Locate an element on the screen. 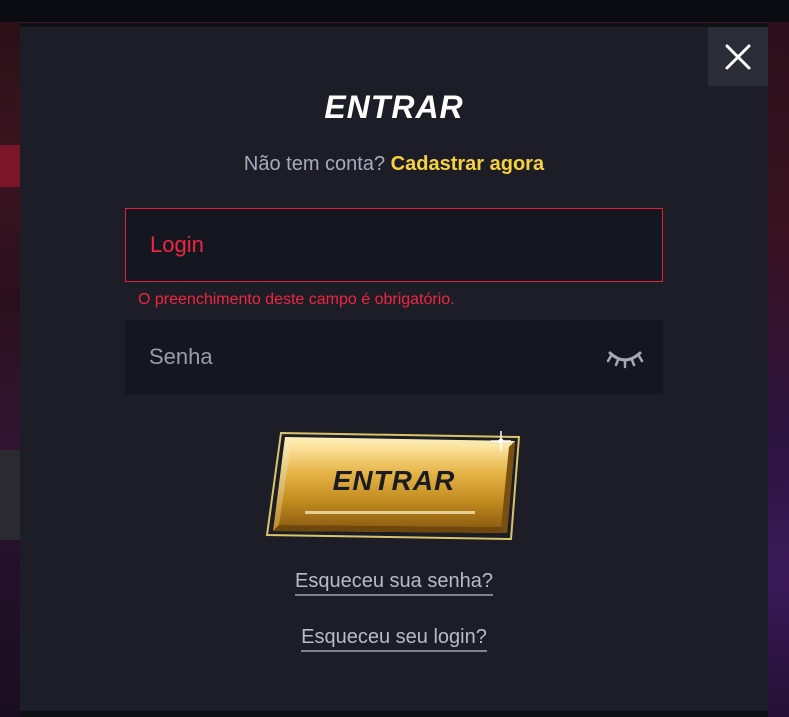 The image size is (789, 717). forgot-login-link: Esqueceu seu login? is located at coordinates (394, 639).